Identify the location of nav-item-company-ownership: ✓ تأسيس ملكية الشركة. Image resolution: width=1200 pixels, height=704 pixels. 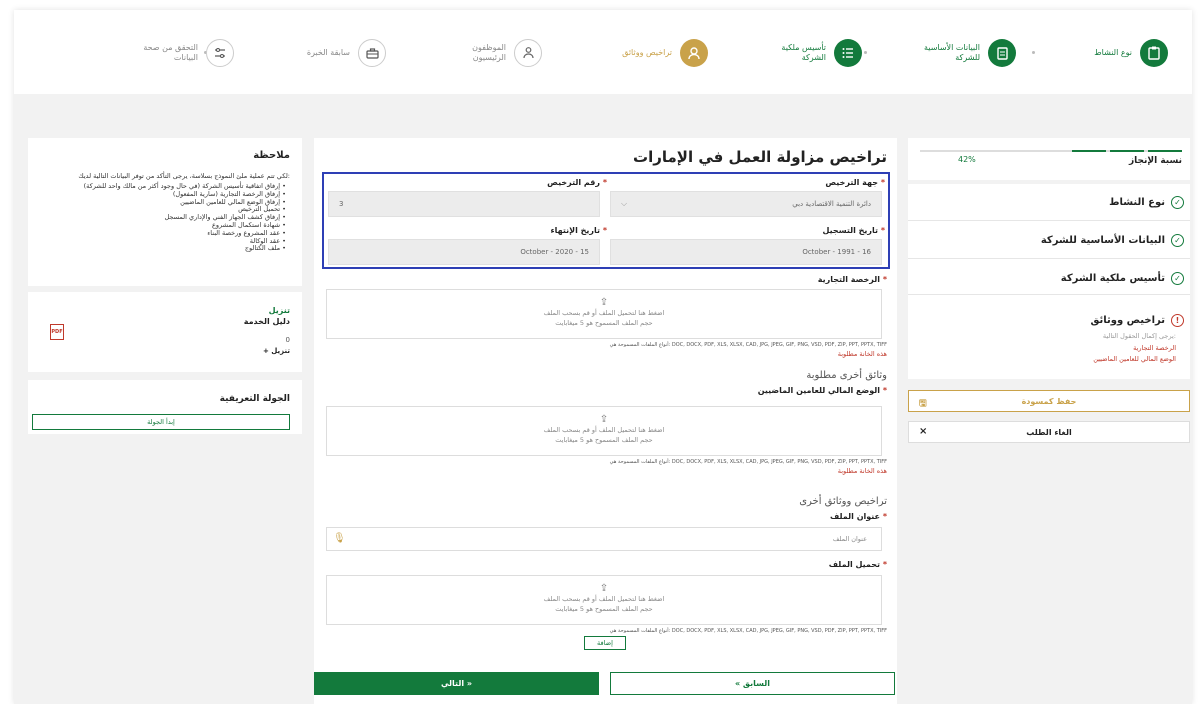
(1122, 278).